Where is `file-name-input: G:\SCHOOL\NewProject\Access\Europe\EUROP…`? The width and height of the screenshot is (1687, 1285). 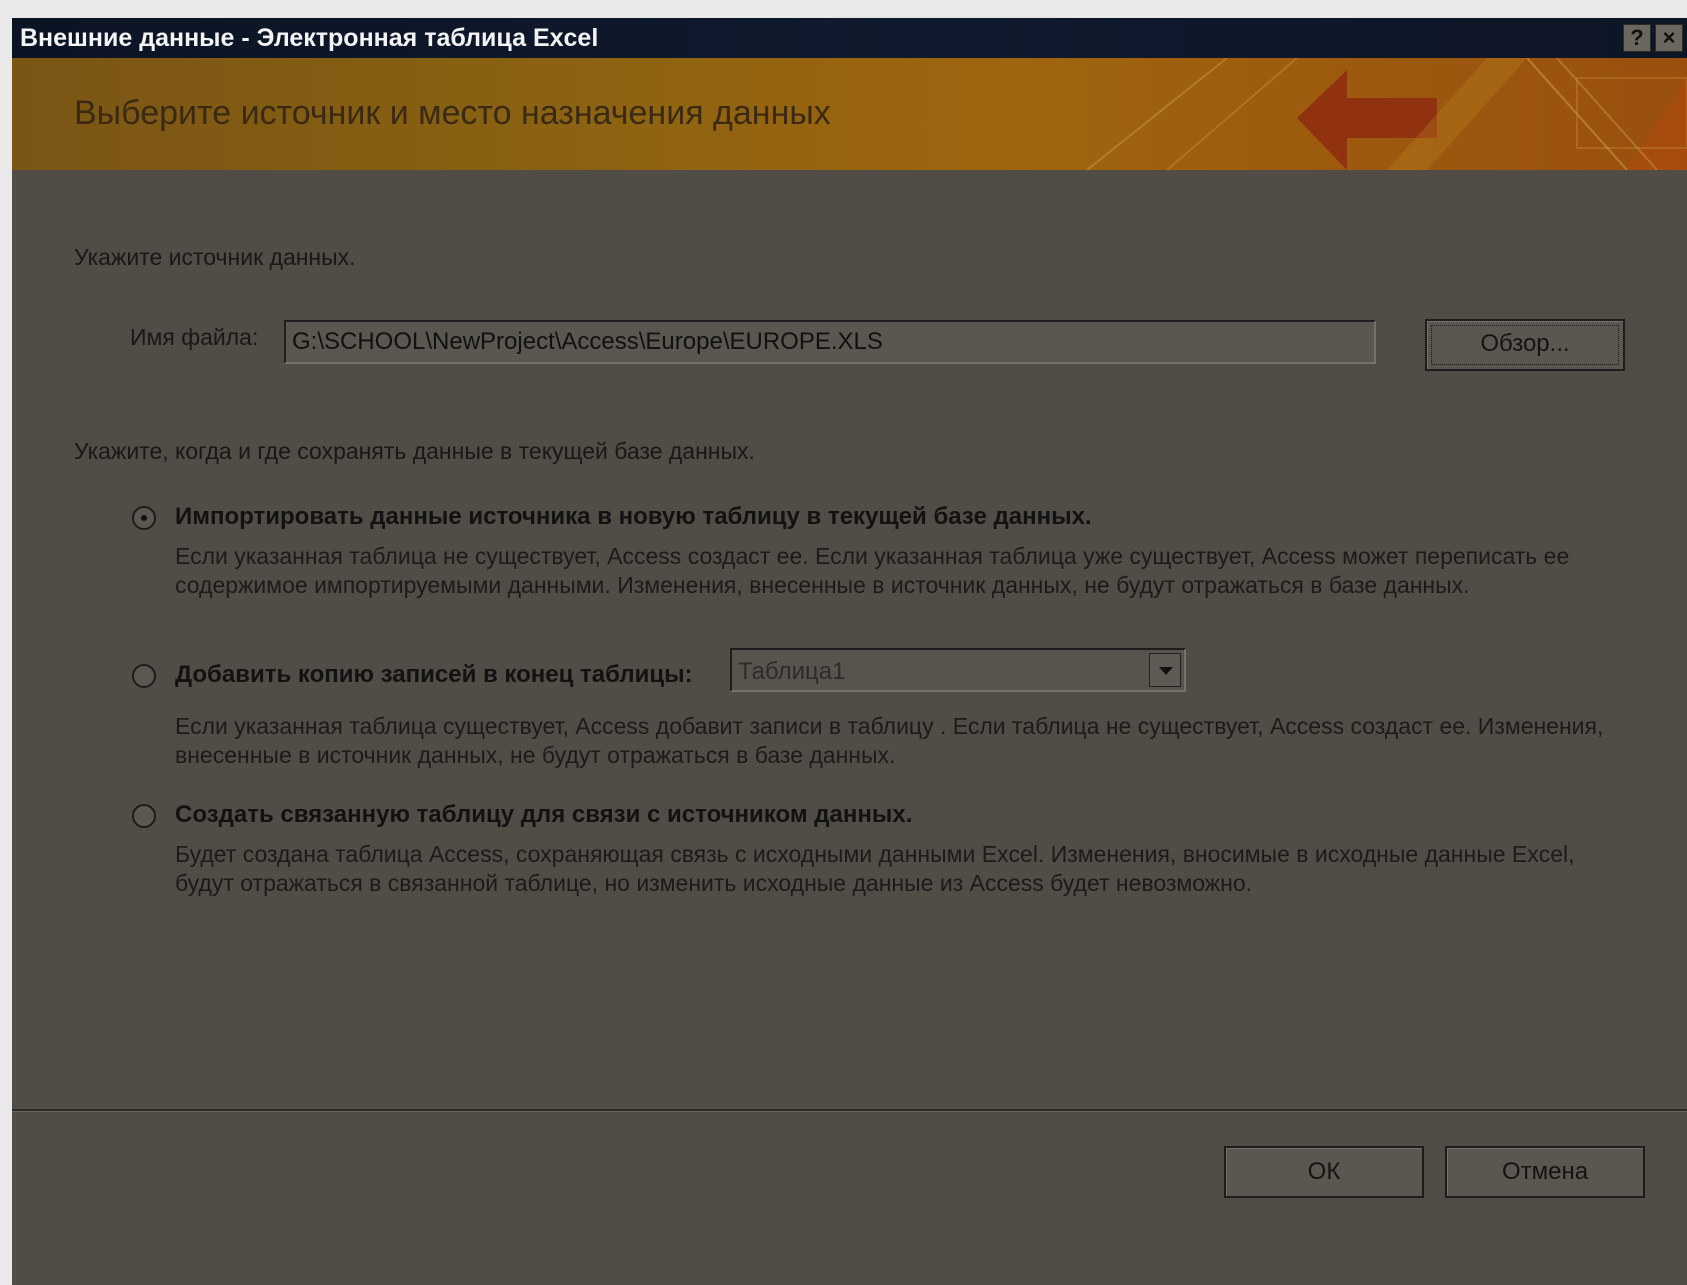
file-name-input: G:\SCHOOL\NewProject\Access\Europe\EUROP… is located at coordinates (830, 342).